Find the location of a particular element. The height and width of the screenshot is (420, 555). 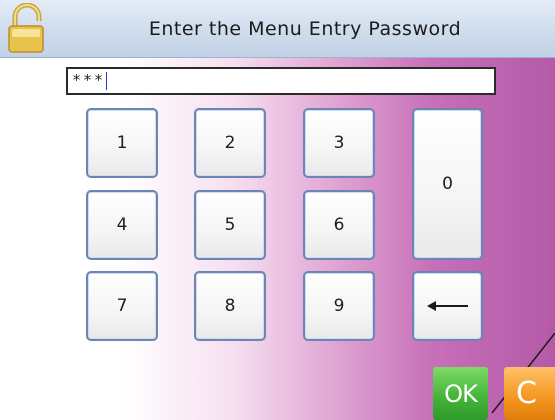

key-4: 4 is located at coordinates (122, 225).